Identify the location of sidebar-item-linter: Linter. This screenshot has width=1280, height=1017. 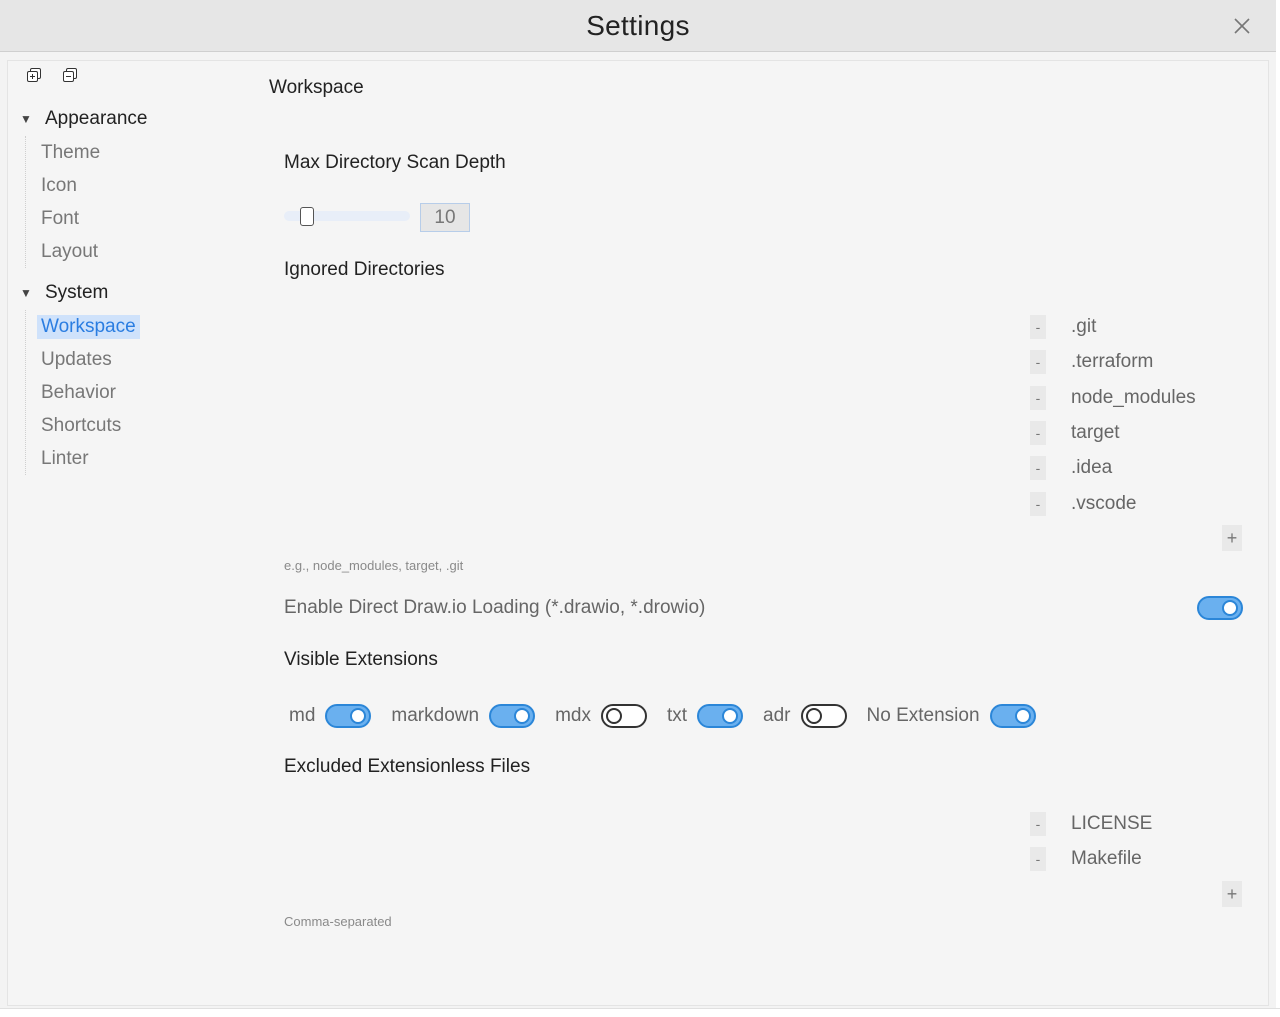
(140, 458).